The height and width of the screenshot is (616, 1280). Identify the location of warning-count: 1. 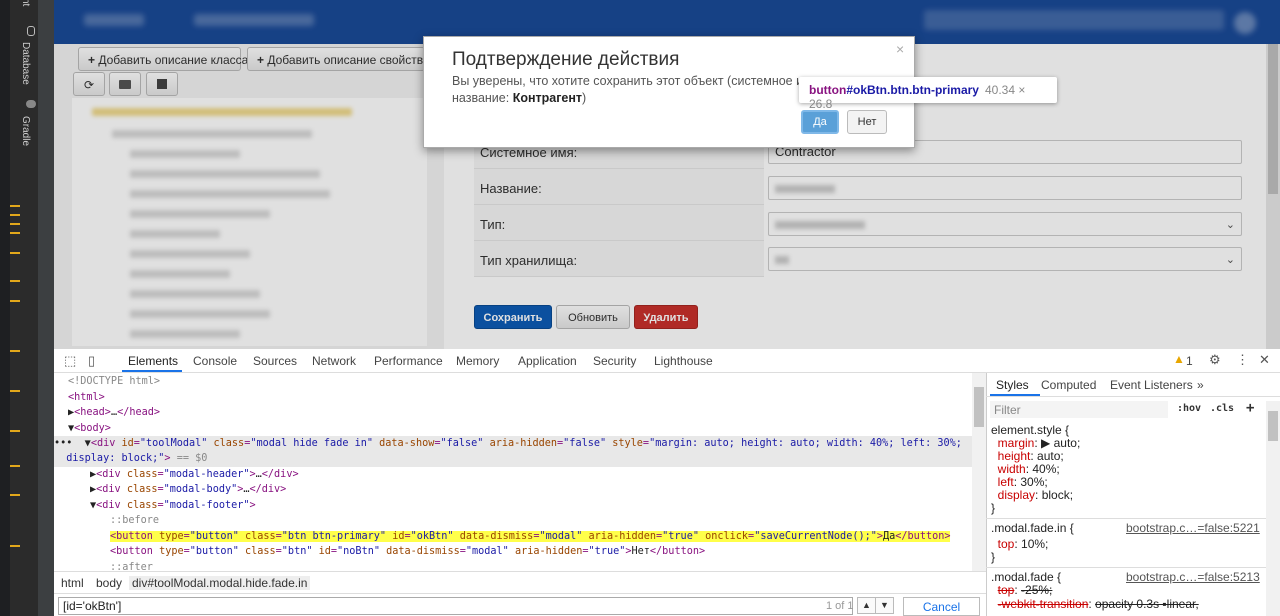
(1189, 361).